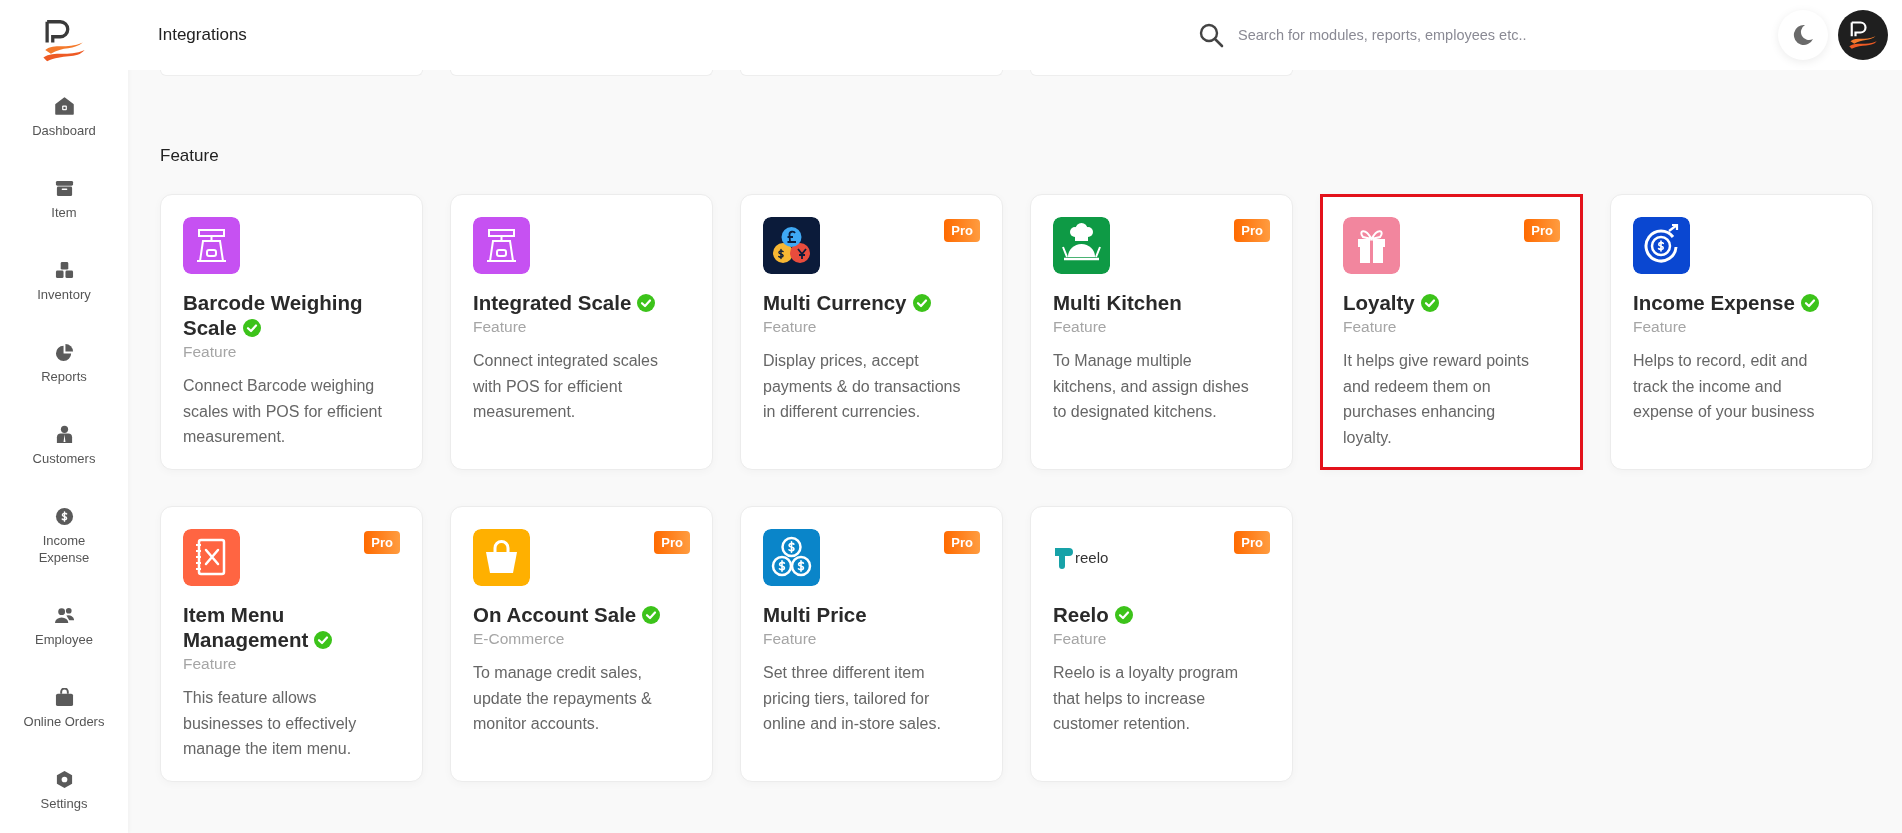  I want to click on integration-card: Pro Multi Kitchen Feature To Manage multiple kitchens, and assign dishes to designated kitchens., so click(1161, 332).